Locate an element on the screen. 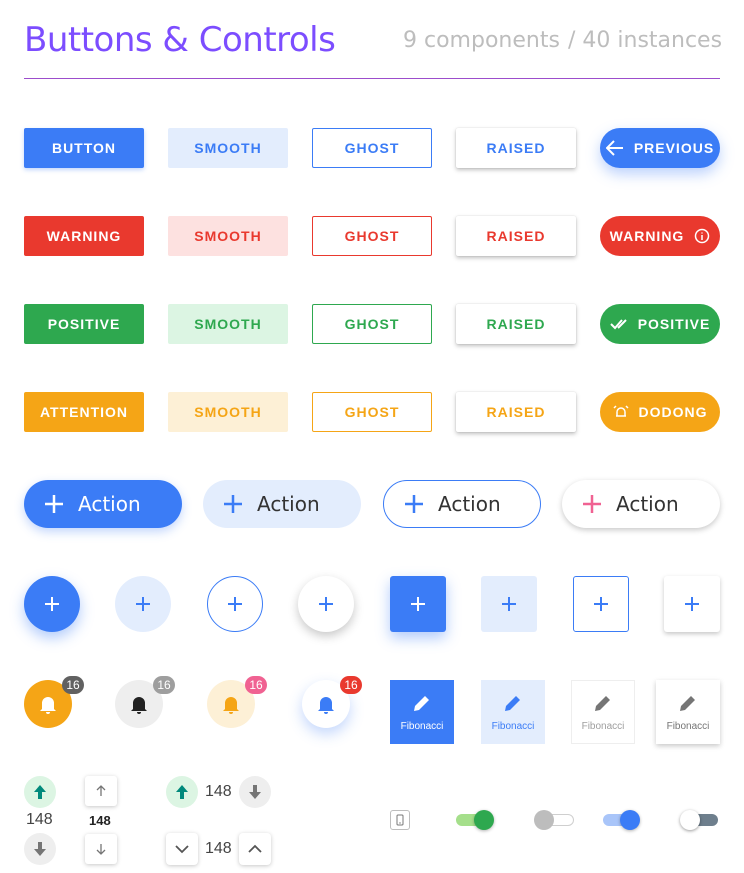 This screenshot has height=873, width=744. square-icon-button-smooth is located at coordinates (509, 604).